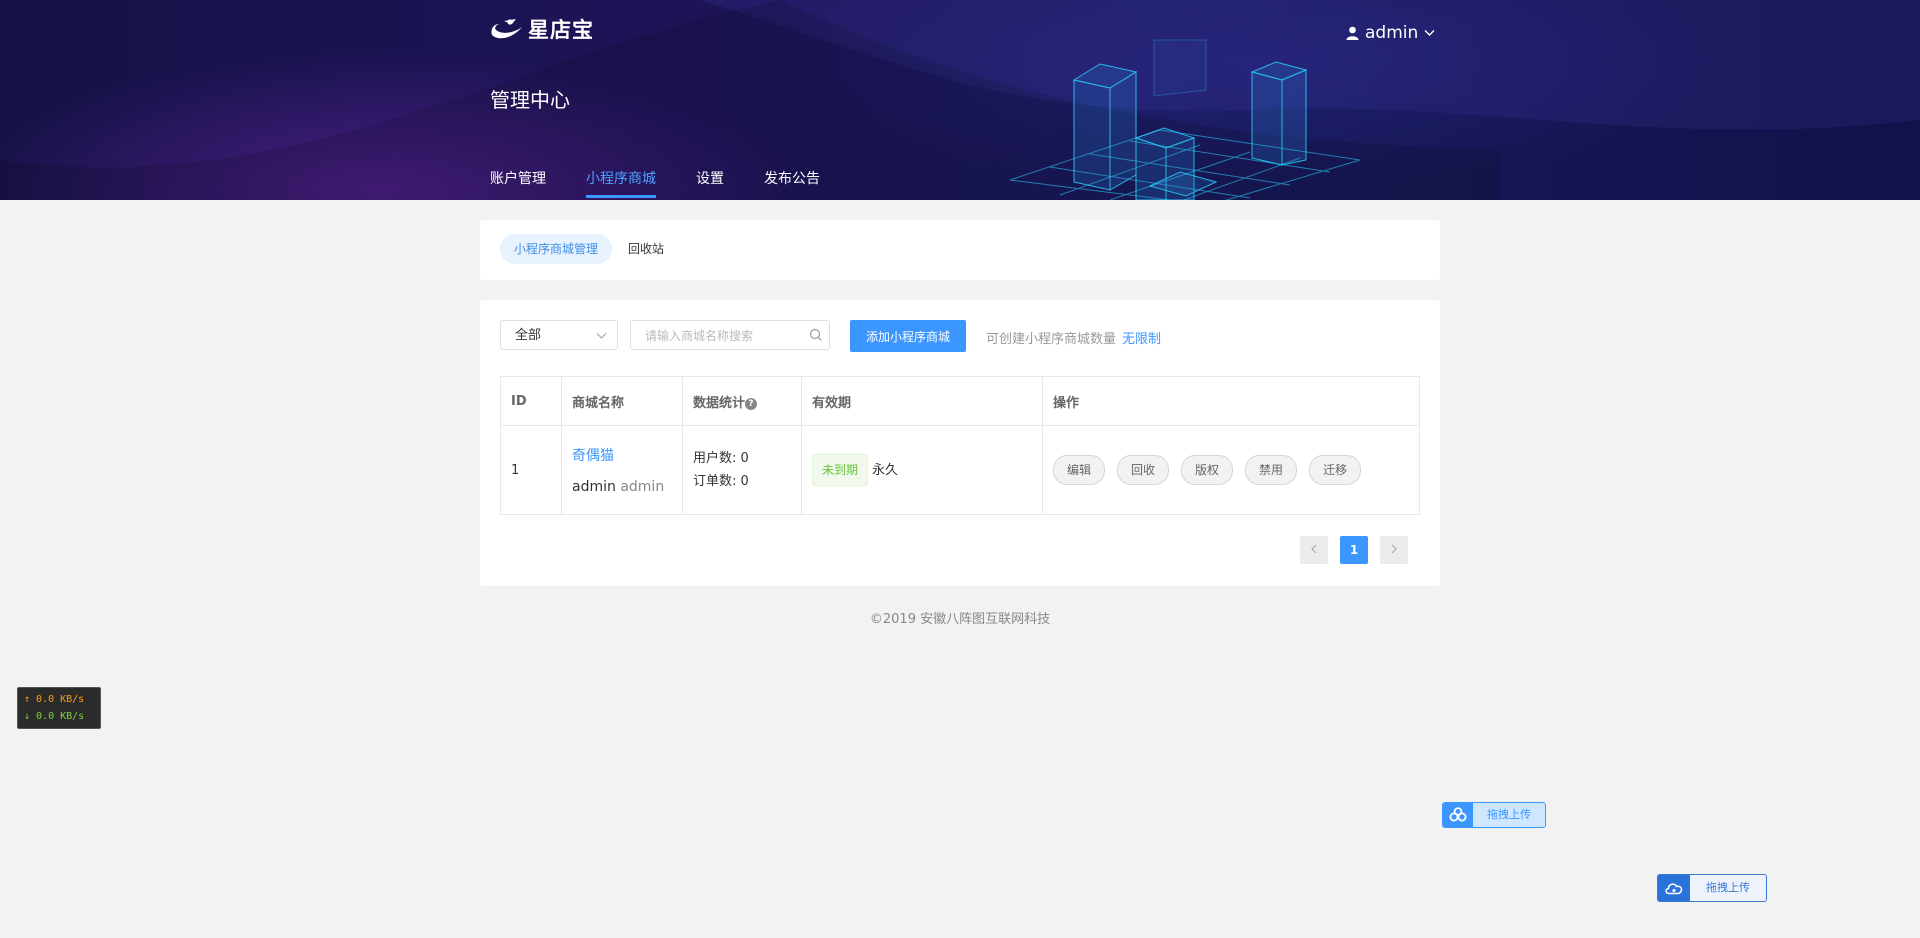  Describe the element at coordinates (1079, 470) in the screenshot. I see `edit-button: 编辑` at that location.